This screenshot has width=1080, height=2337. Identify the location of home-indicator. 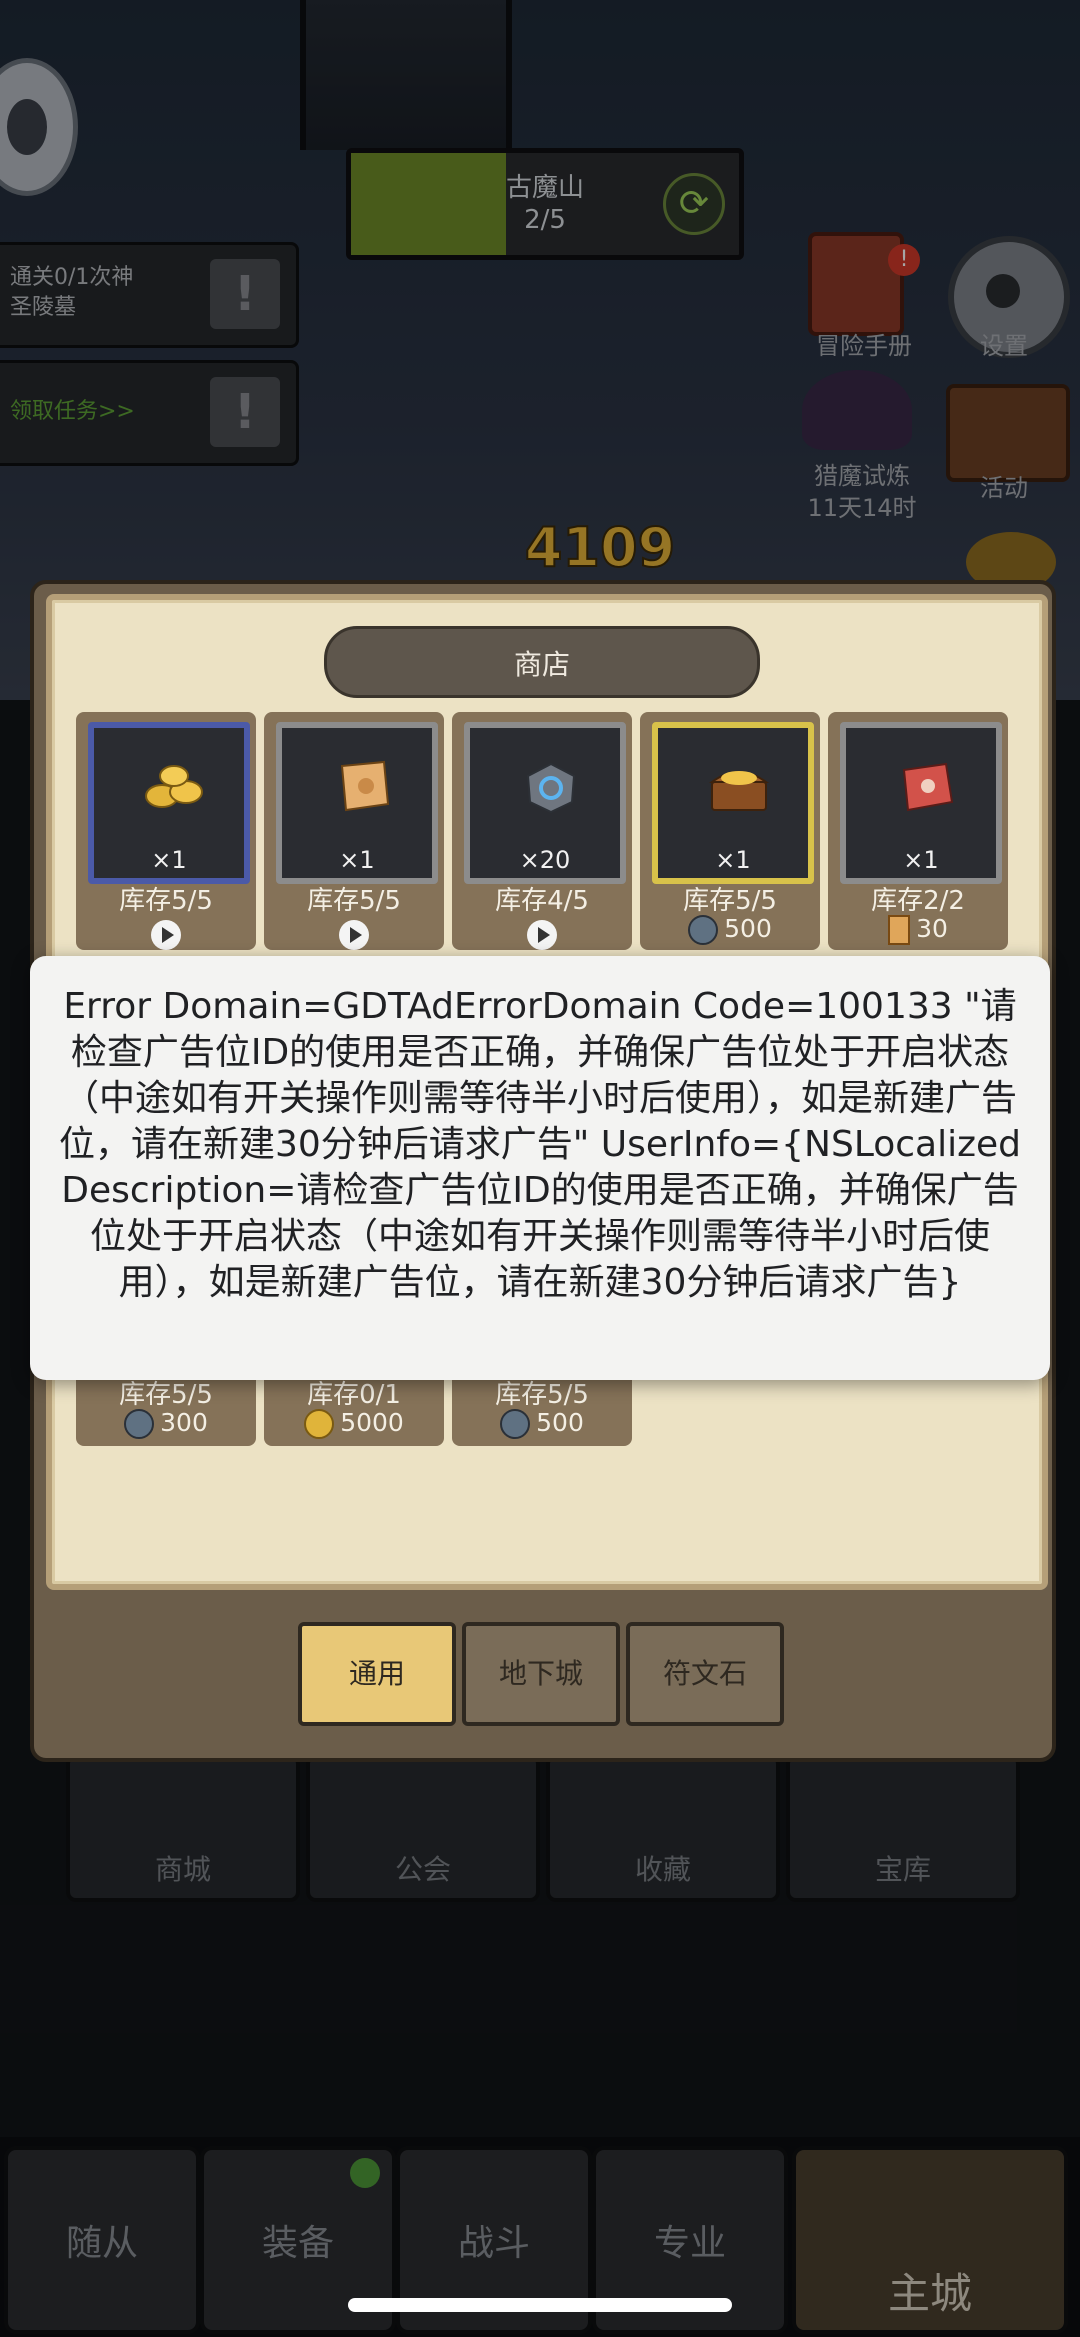
(540, 2305).